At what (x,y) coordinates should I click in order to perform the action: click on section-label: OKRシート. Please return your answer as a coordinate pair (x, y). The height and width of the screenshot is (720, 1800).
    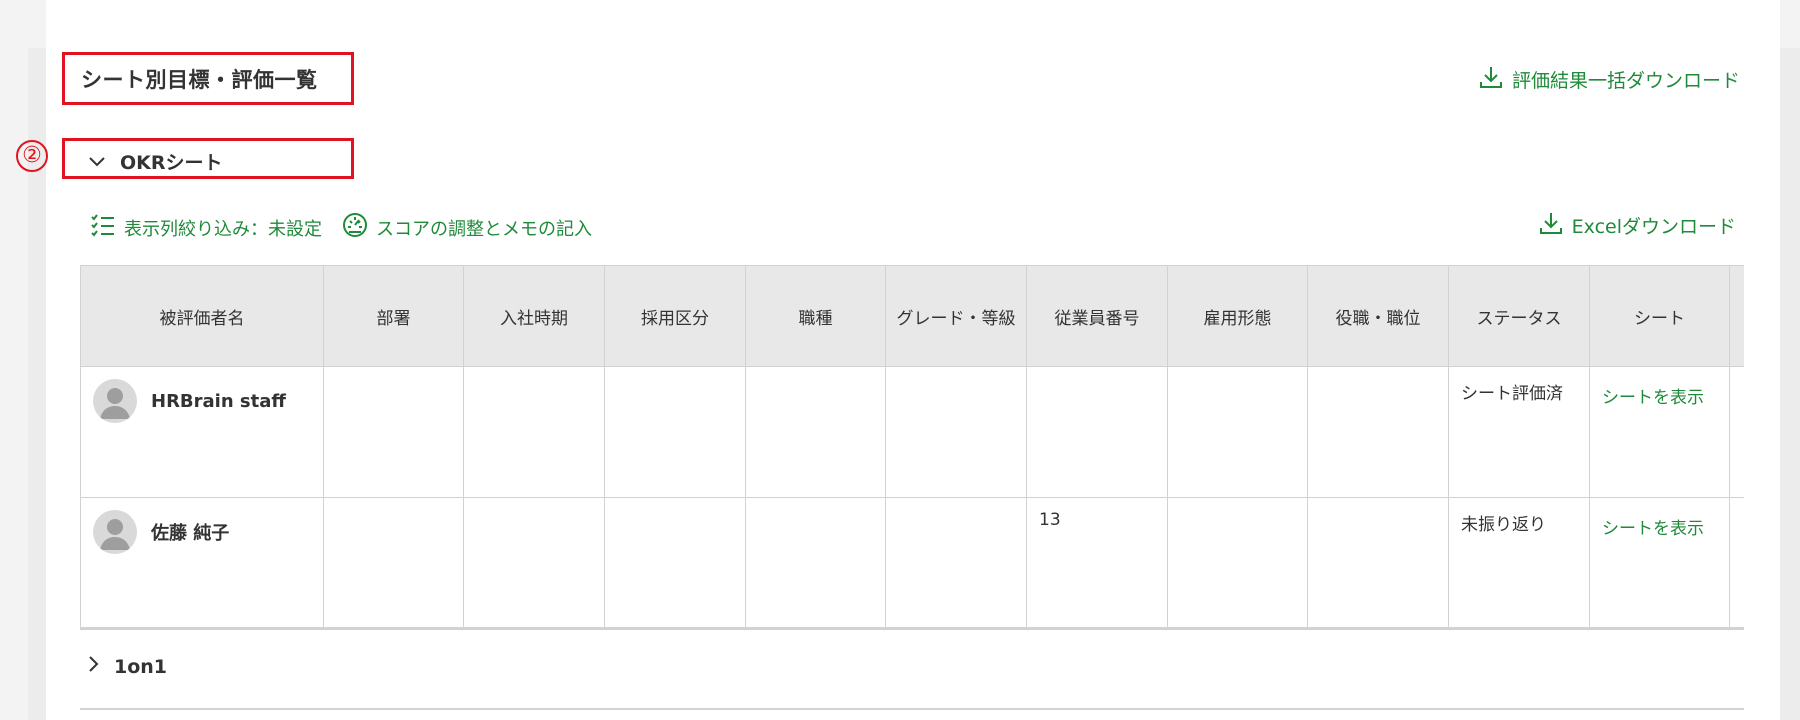
    Looking at the image, I should click on (171, 163).